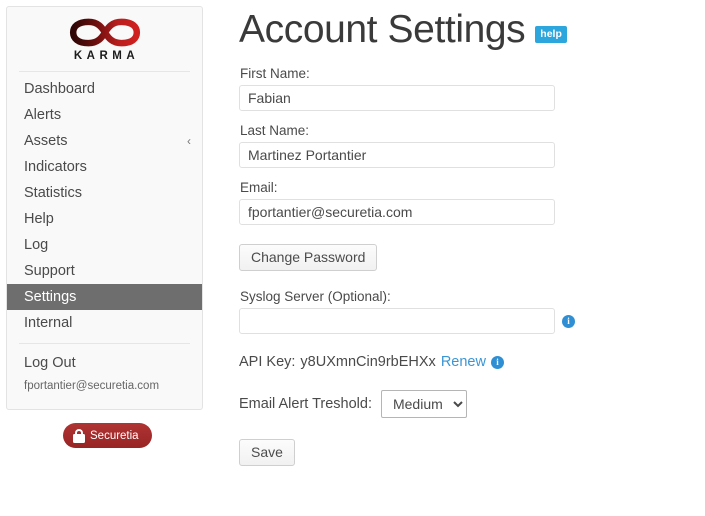 Image resolution: width=705 pixels, height=516 pixels. I want to click on email-input, so click(397, 212).